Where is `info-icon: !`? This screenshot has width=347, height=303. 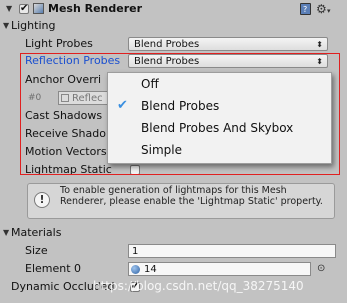 info-icon: ! is located at coordinates (42, 200).